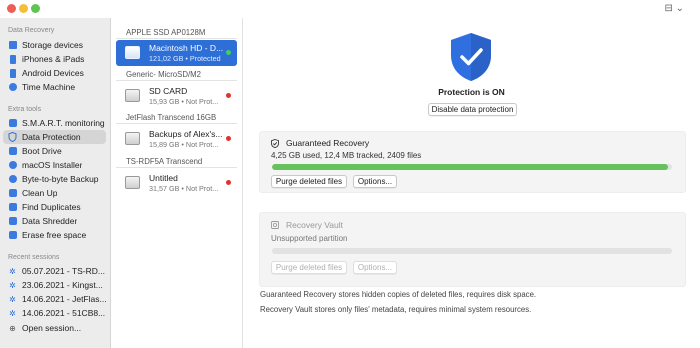  Describe the element at coordinates (12, 328) in the screenshot. I see `plus-icon: ⊕` at that location.